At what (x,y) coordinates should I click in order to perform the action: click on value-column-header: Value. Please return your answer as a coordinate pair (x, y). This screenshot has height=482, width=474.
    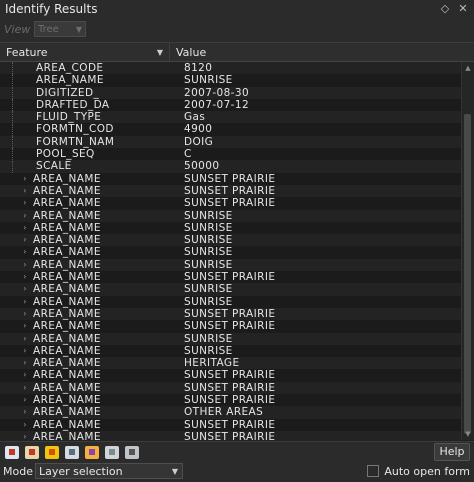
    Looking at the image, I should click on (188, 52).